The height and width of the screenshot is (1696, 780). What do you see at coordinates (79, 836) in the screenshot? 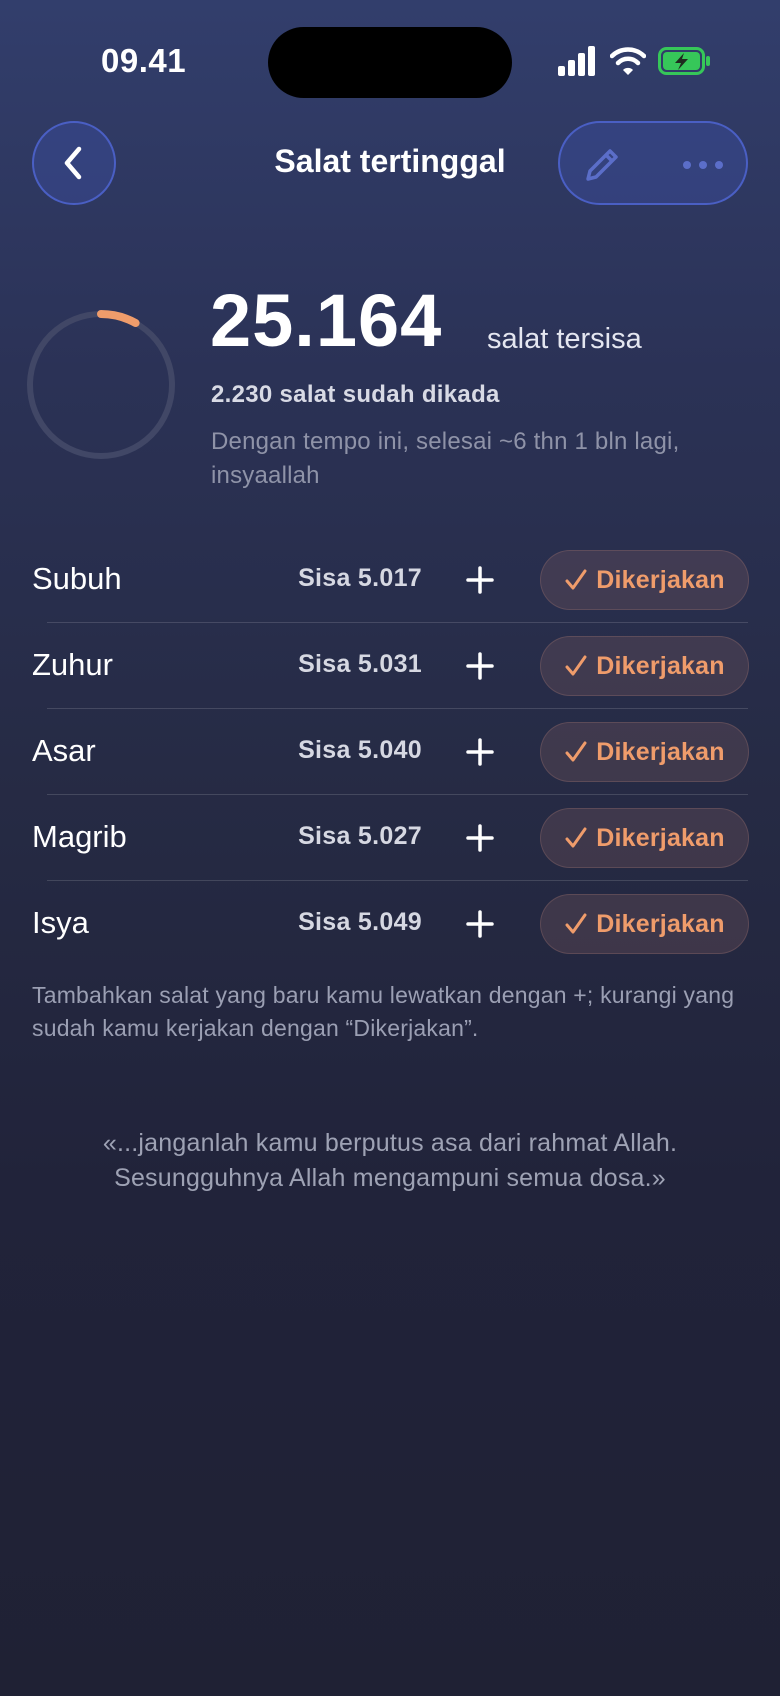
I see `prayer-name: Magrib` at bounding box center [79, 836].